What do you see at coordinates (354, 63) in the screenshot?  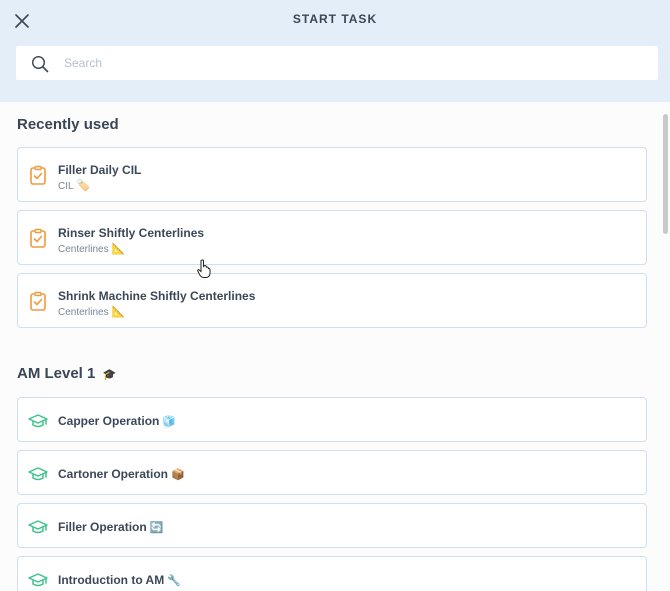 I see `search-input` at bounding box center [354, 63].